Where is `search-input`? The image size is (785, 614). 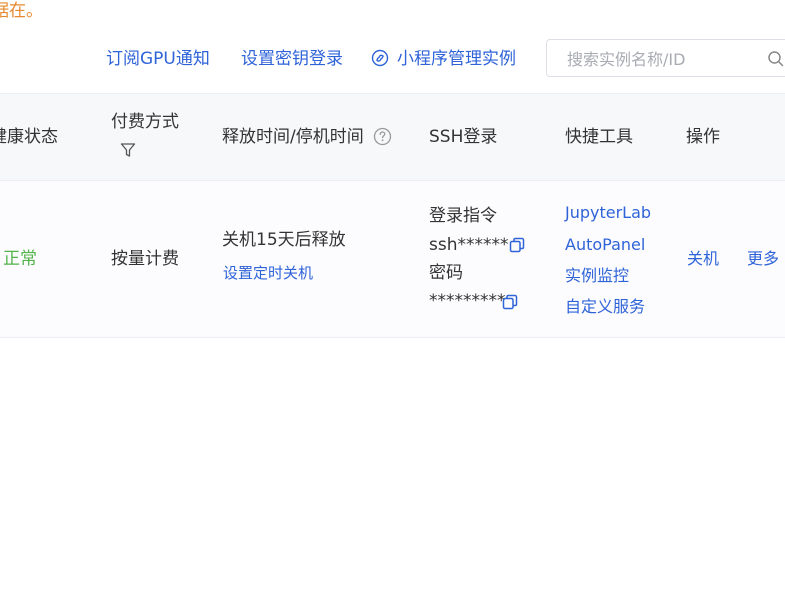
search-input is located at coordinates (662, 59).